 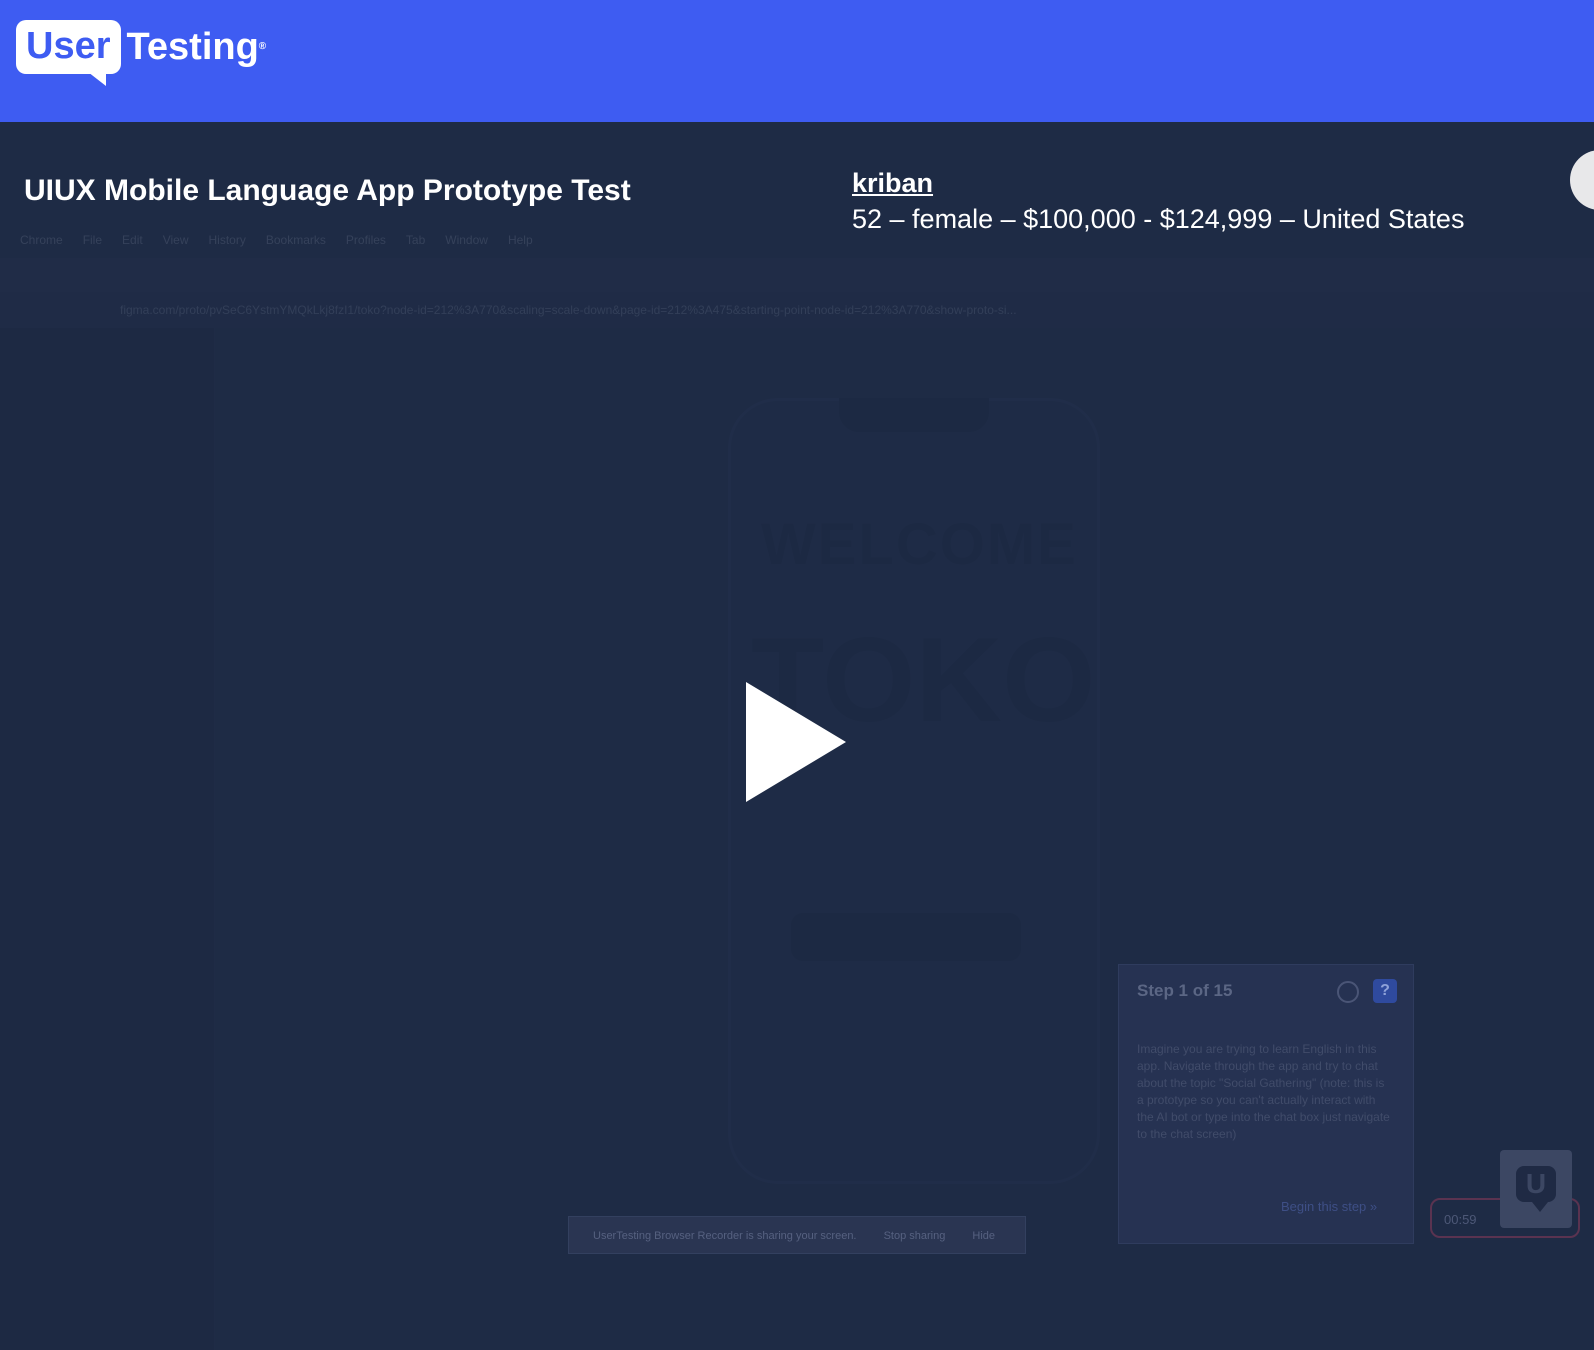 What do you see at coordinates (41, 240) in the screenshot?
I see `menu-item: Chrome` at bounding box center [41, 240].